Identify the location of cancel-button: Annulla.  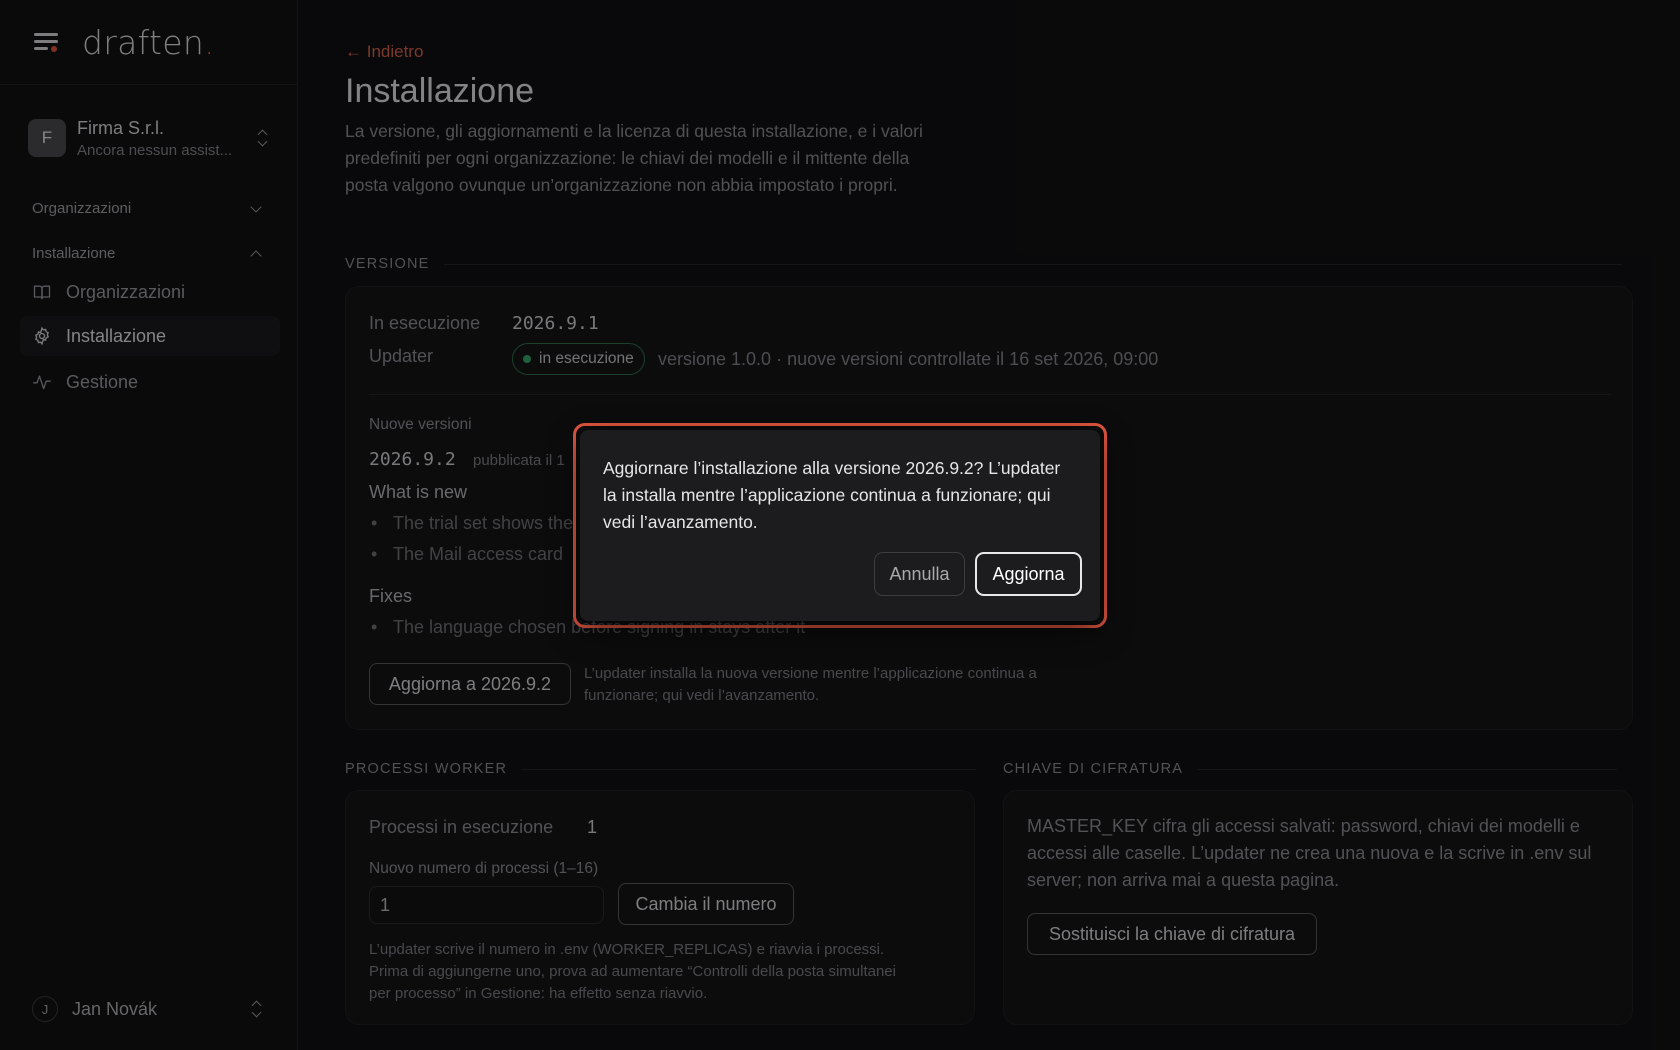
(919, 574).